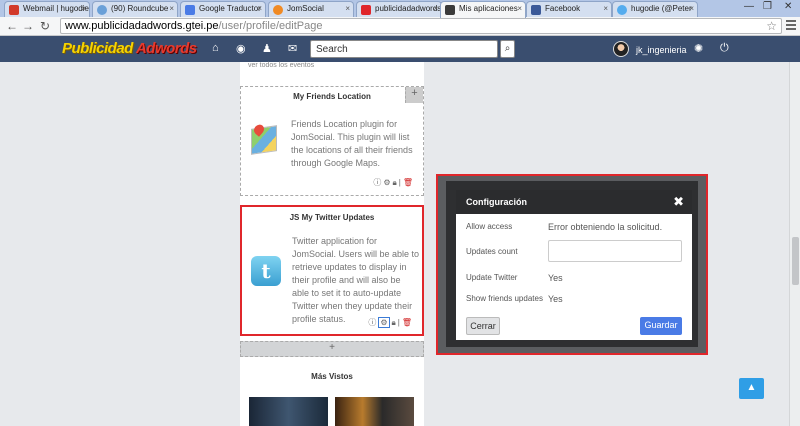 Image resolution: width=800 pixels, height=426 pixels. Describe the element at coordinates (12, 26) in the screenshot. I see `back-arrow-icon: ←` at that location.